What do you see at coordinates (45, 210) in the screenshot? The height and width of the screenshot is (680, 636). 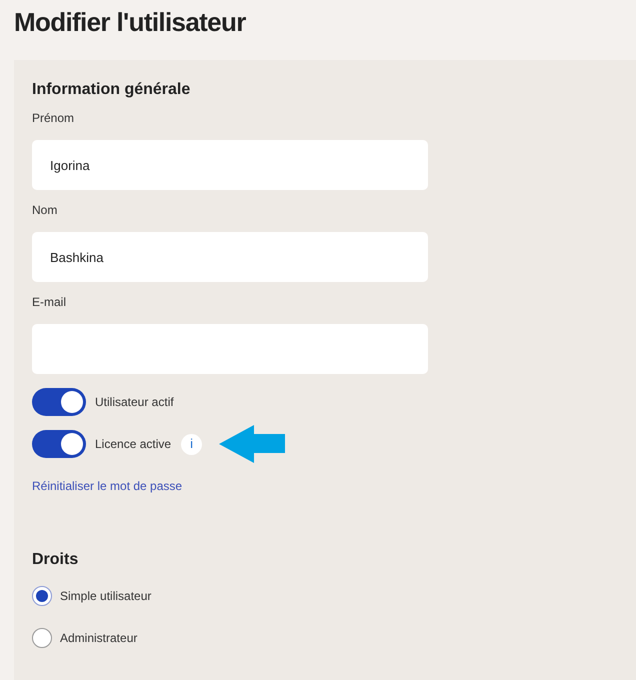 I see `field-label: Nom` at bounding box center [45, 210].